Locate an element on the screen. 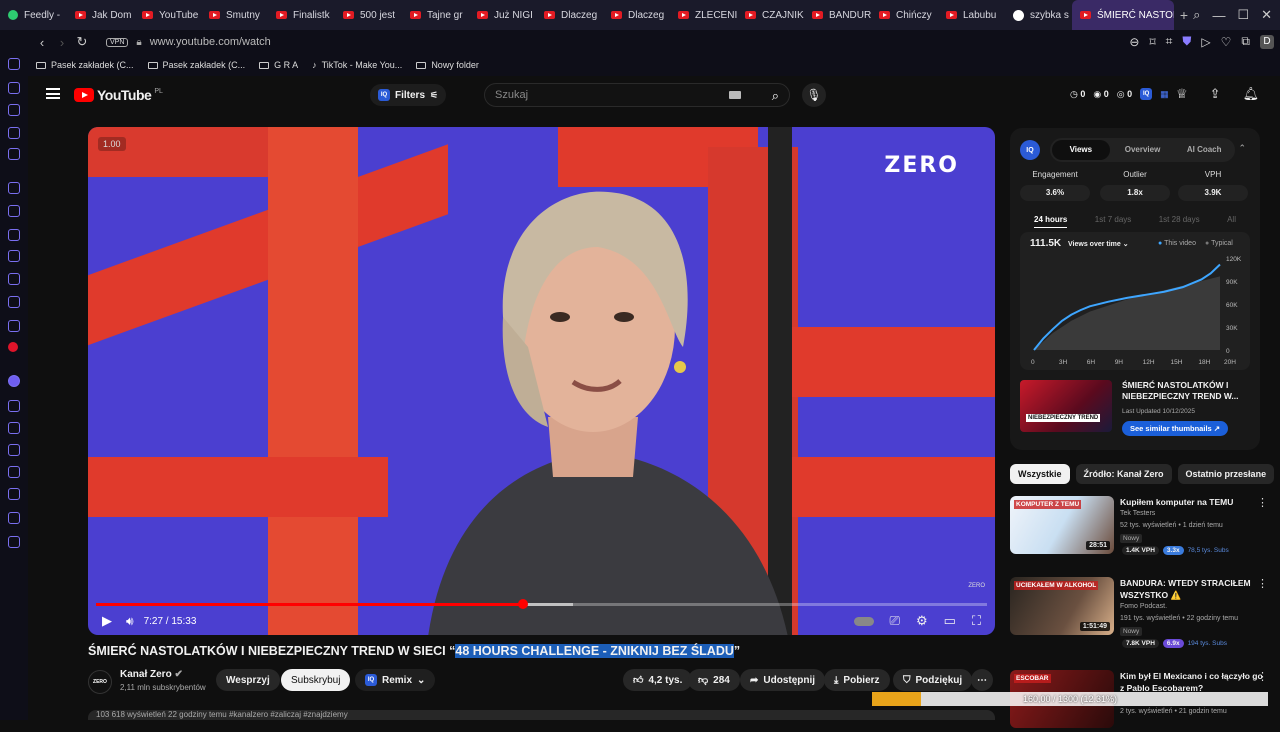 This screenshot has width=1280, height=732. pin-icon: ⌑ is located at coordinates (1152, 42).